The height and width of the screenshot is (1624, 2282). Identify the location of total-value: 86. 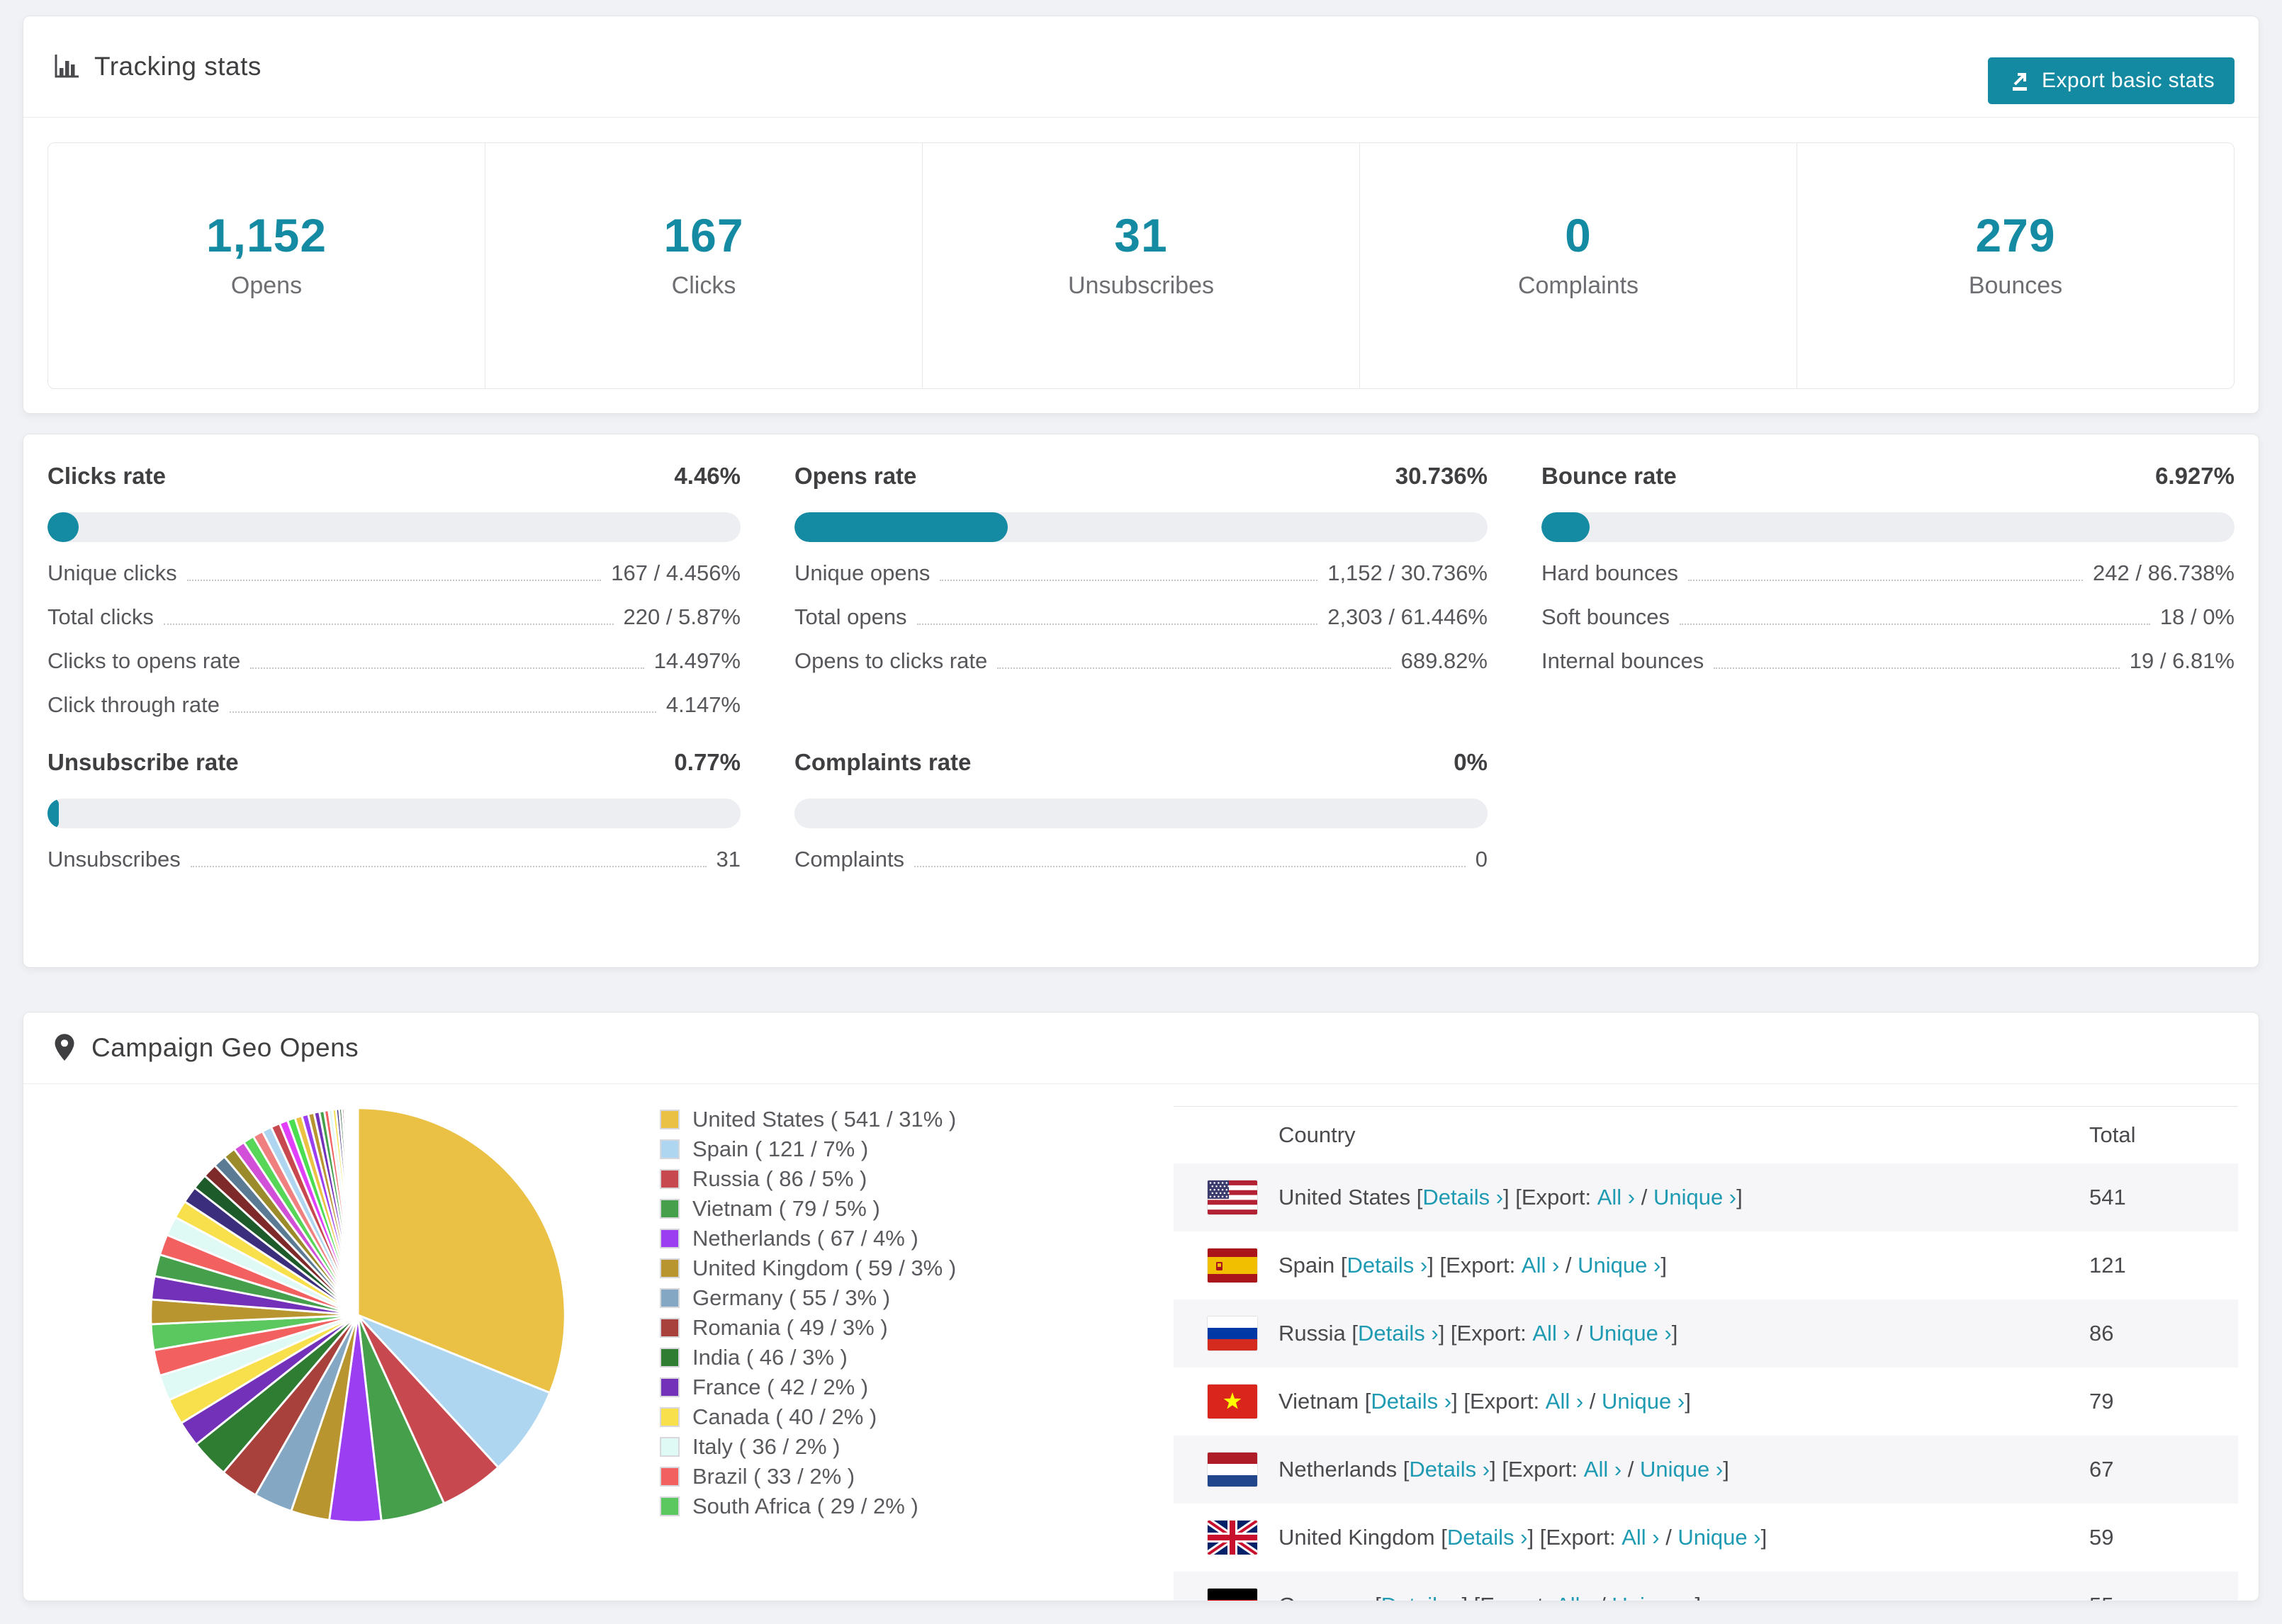
(2101, 1334).